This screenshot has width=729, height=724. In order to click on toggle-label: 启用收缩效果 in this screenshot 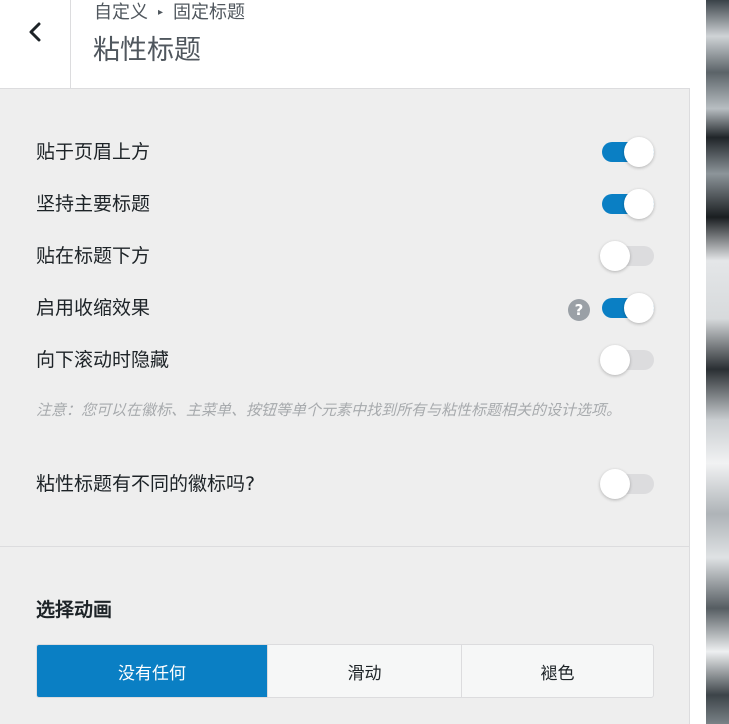, I will do `click(93, 308)`.